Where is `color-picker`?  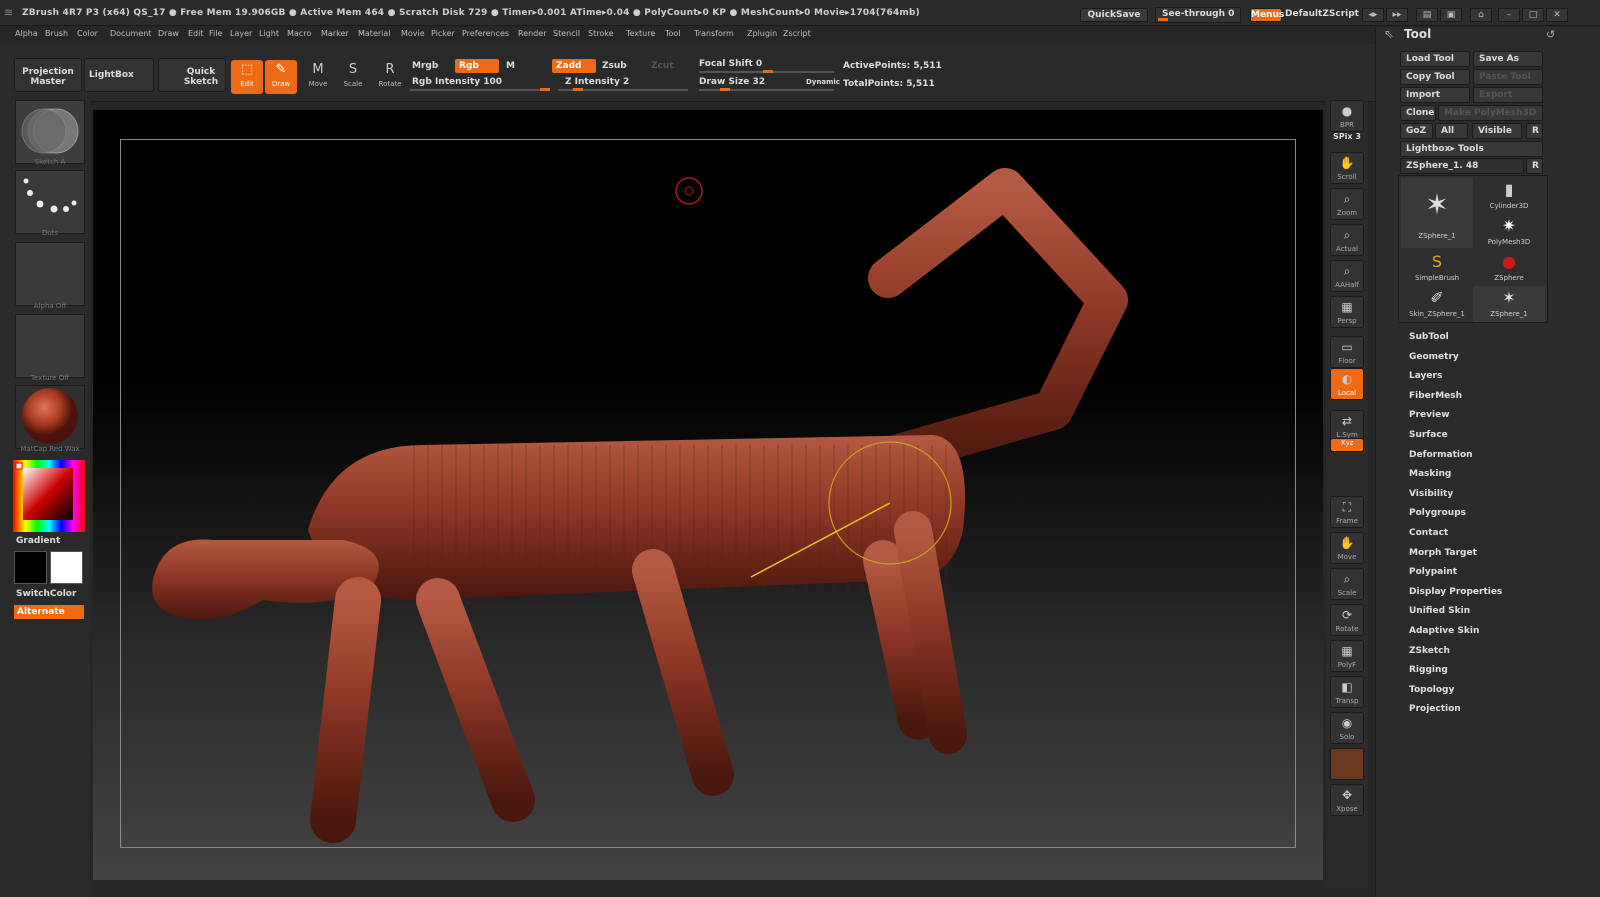 color-picker is located at coordinates (49, 496).